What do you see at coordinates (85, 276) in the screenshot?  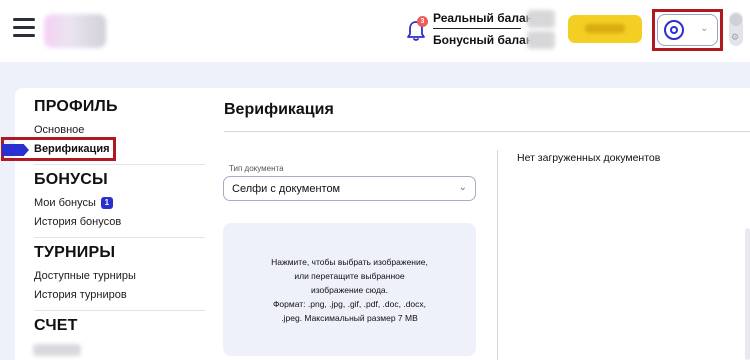 I see `sidebar-item-available-tournaments: Доступные турниры` at bounding box center [85, 276].